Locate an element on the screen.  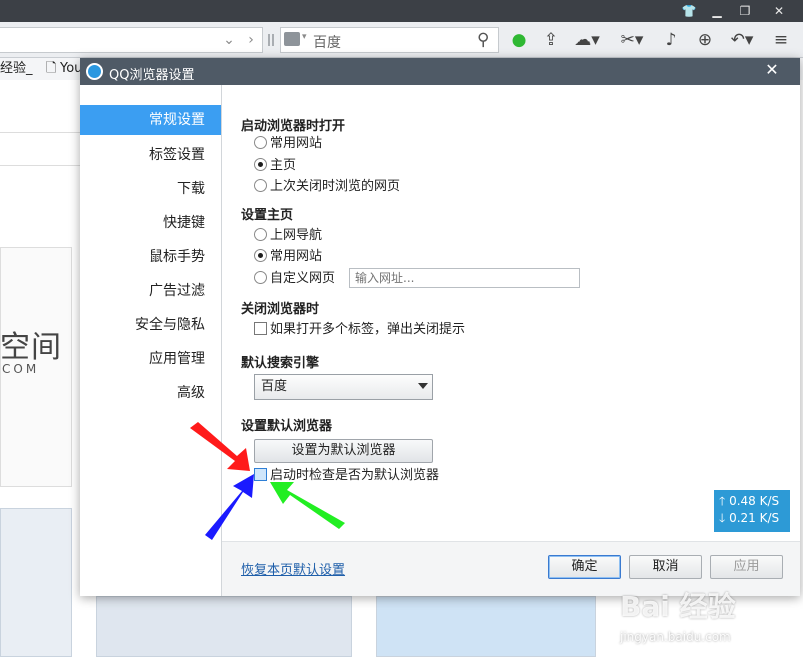
blue-arrow-icon is located at coordinates (229, 507).